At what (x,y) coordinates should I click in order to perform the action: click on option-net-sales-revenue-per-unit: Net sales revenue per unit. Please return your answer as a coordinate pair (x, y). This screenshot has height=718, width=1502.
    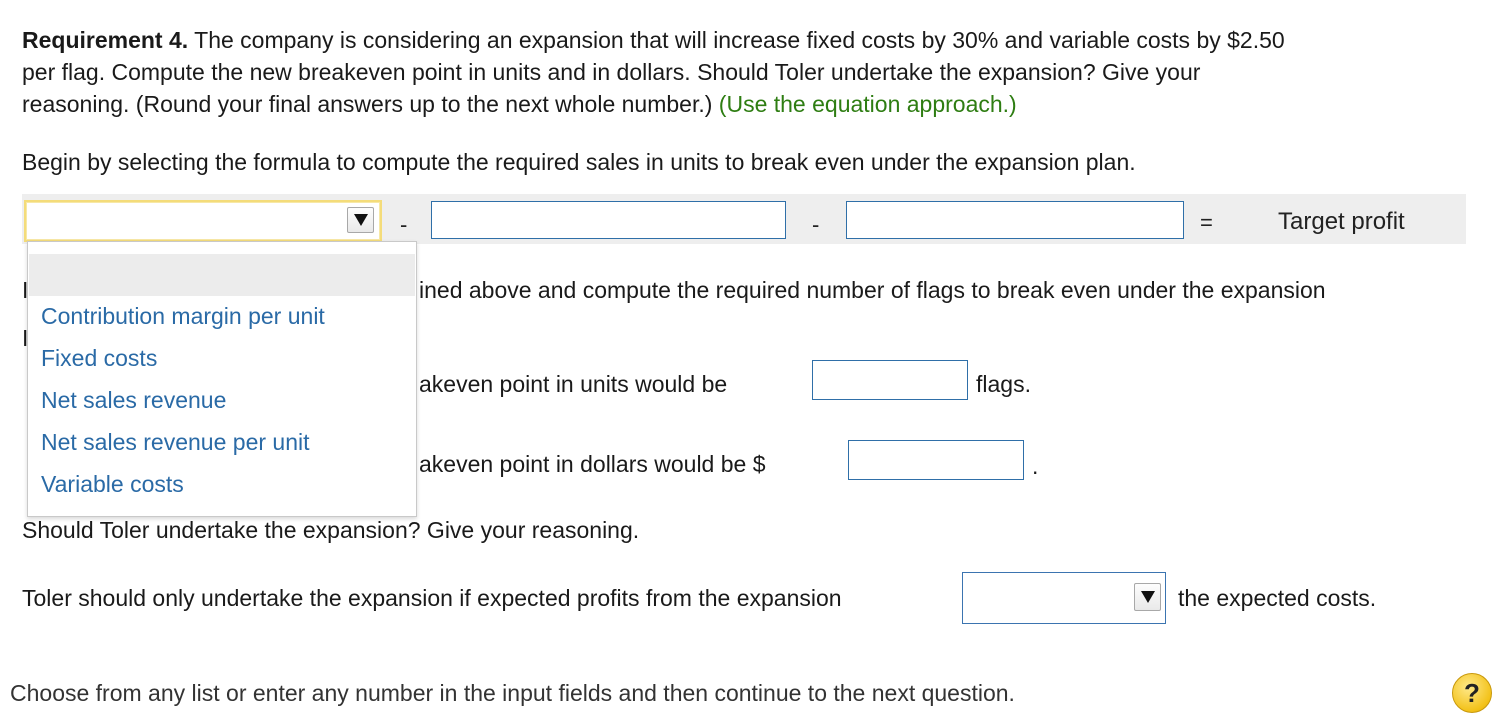
    Looking at the image, I should click on (175, 442).